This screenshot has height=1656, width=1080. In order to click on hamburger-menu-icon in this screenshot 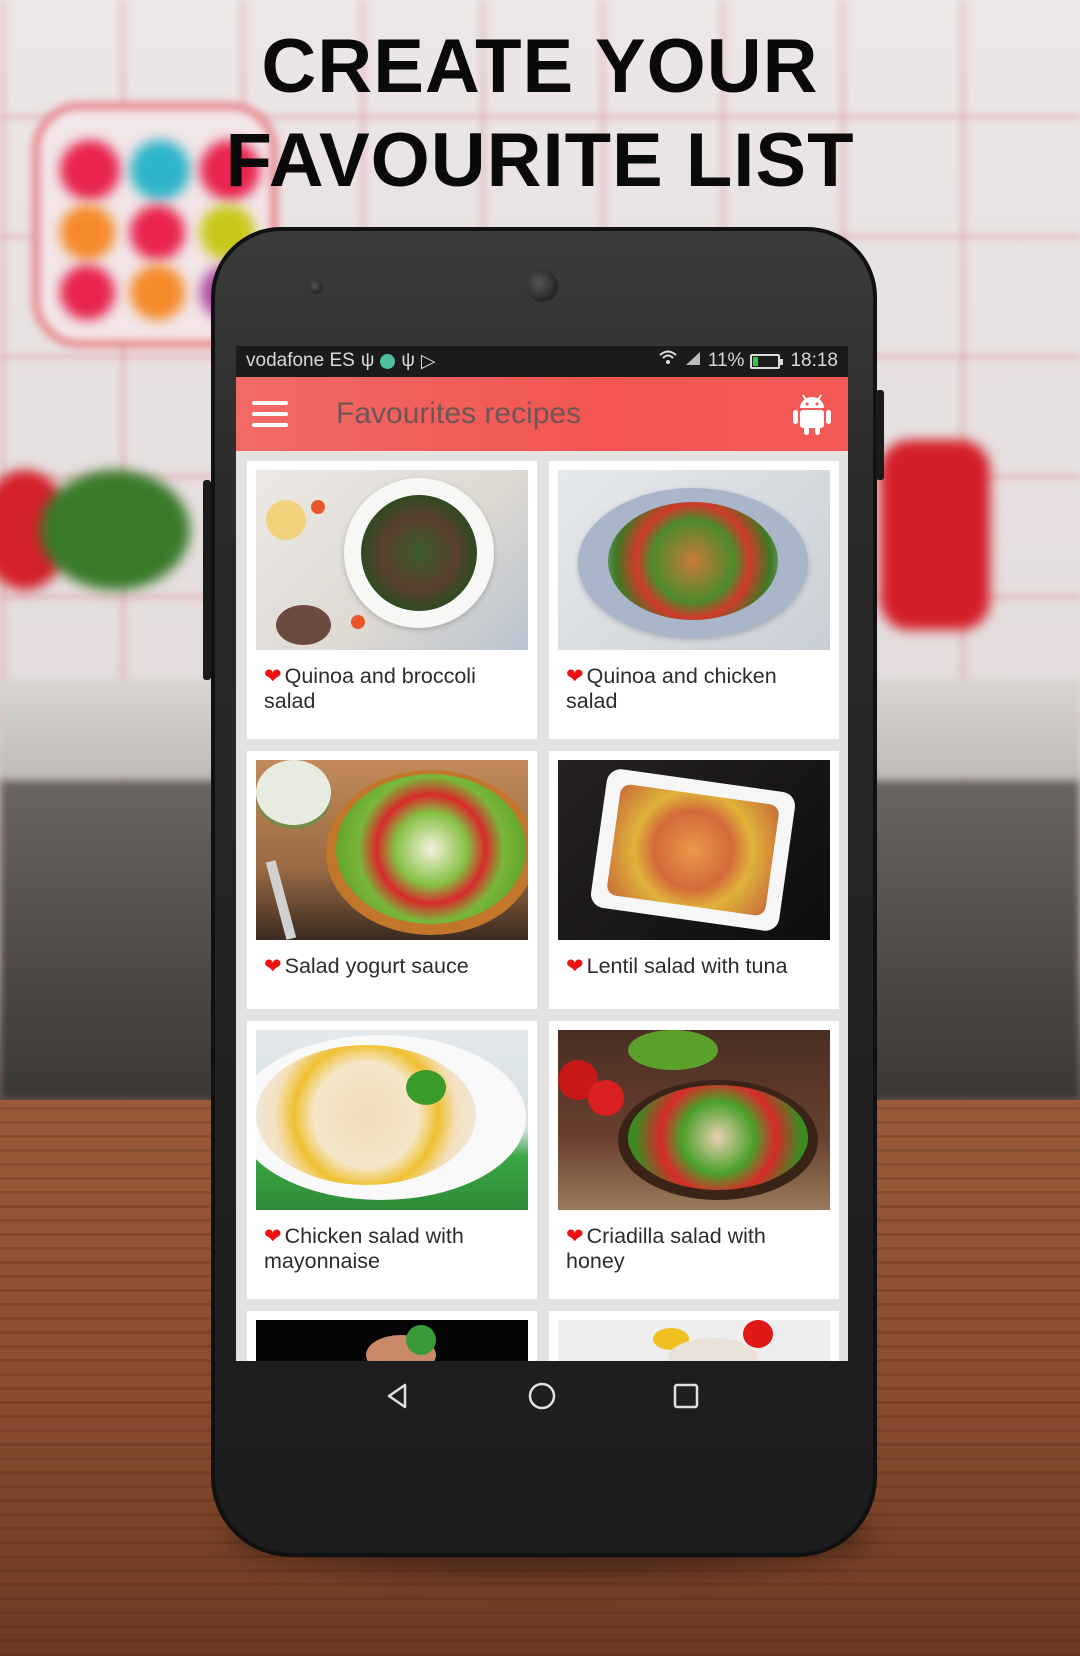, I will do `click(270, 414)`.